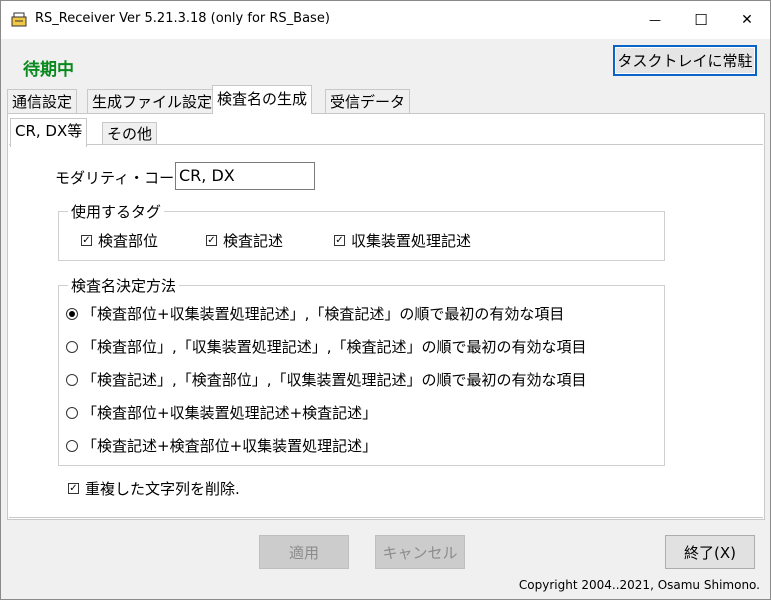 This screenshot has height=600, width=771. I want to click on radio-selected-icon, so click(72, 313).